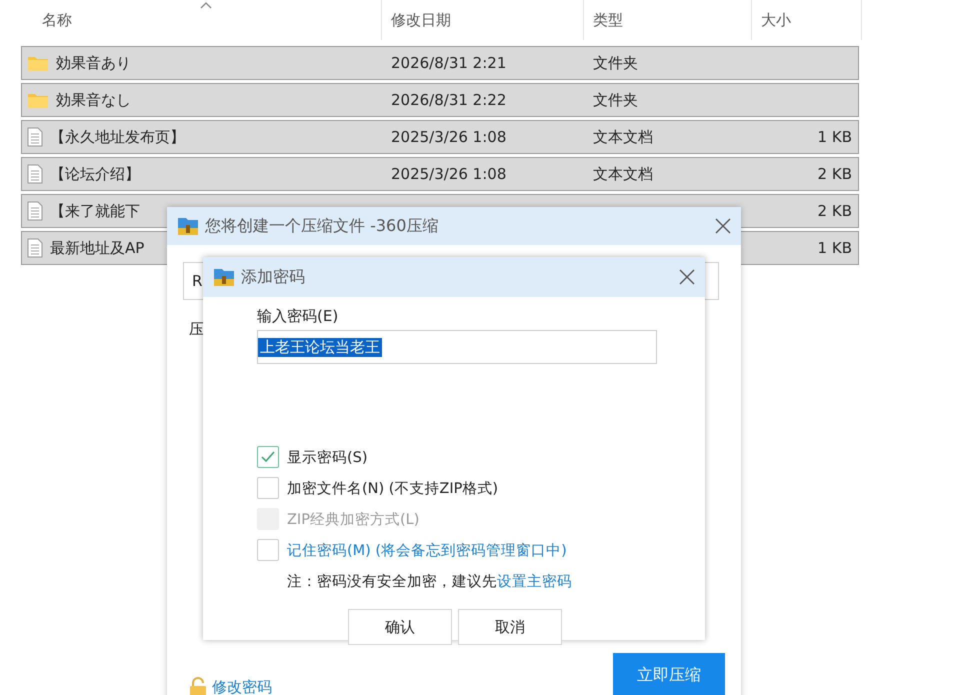 The image size is (960, 695). I want to click on file-name: 効果音なし, so click(93, 100).